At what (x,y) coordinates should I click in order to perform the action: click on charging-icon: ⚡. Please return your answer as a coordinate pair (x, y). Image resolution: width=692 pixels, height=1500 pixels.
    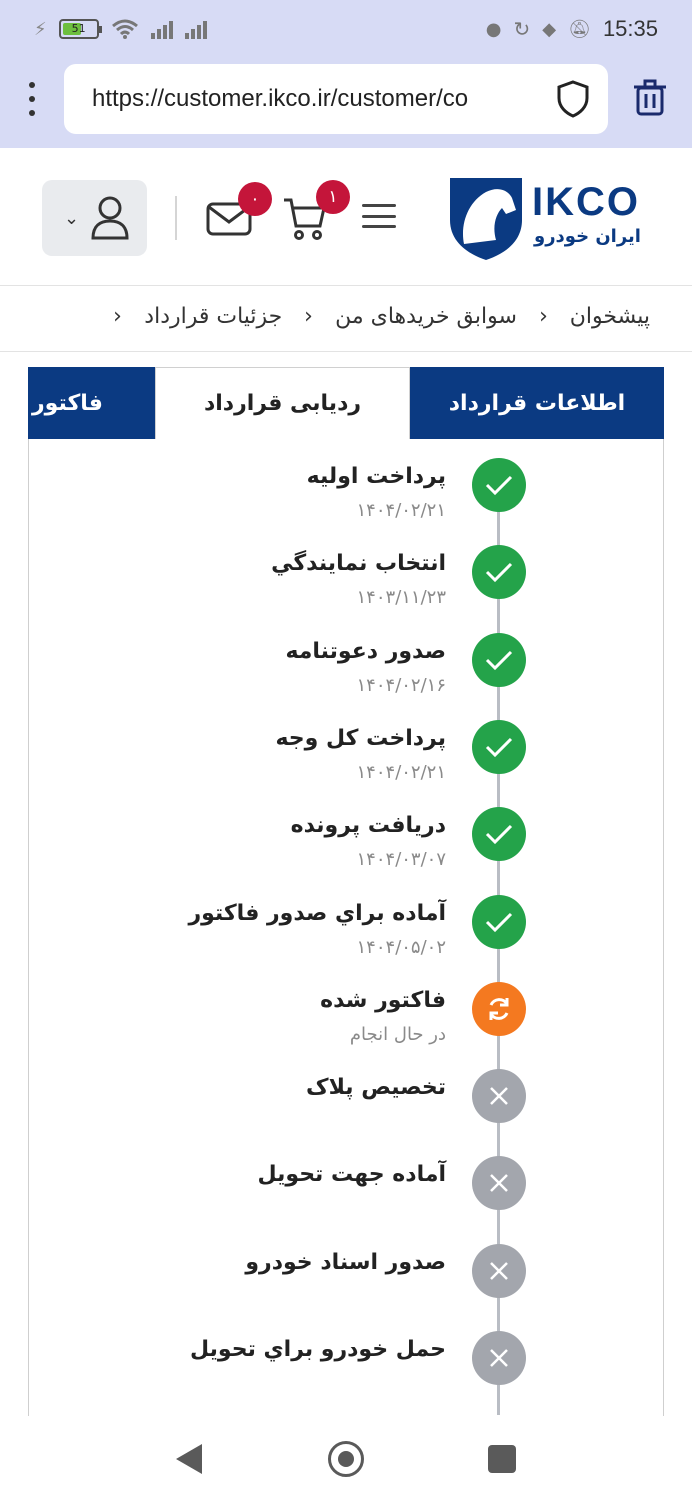
    Looking at the image, I should click on (40, 29).